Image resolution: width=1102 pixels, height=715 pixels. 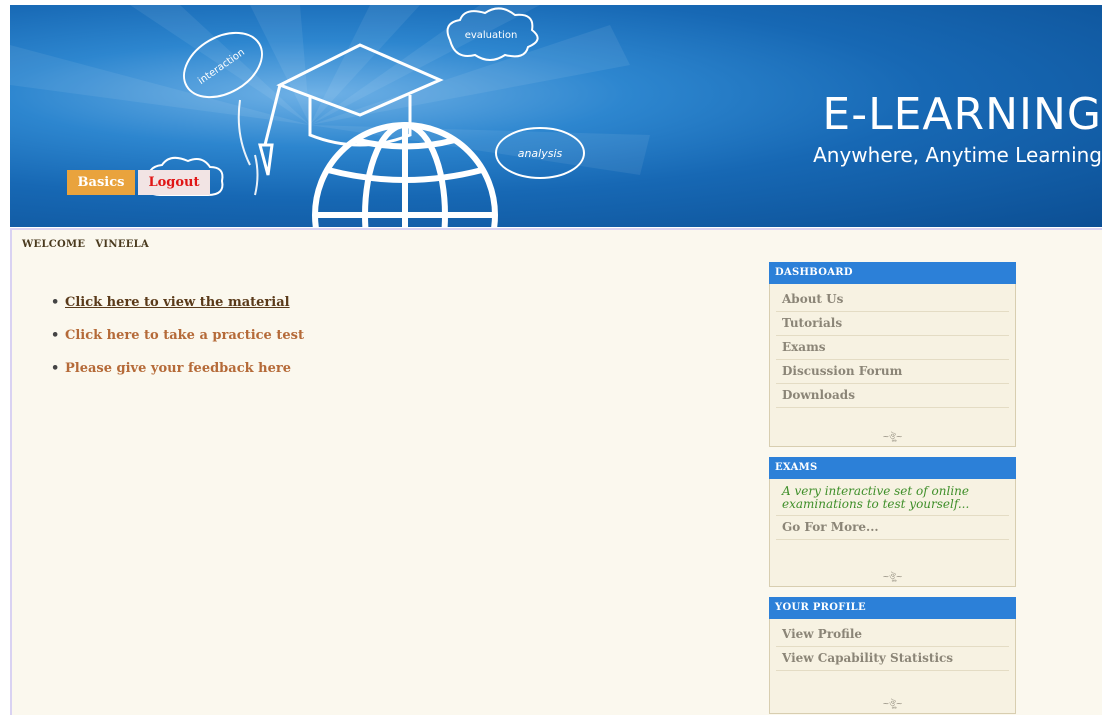 I want to click on dashboard-ornament: ~ঔৣ~, so click(x=892, y=436).